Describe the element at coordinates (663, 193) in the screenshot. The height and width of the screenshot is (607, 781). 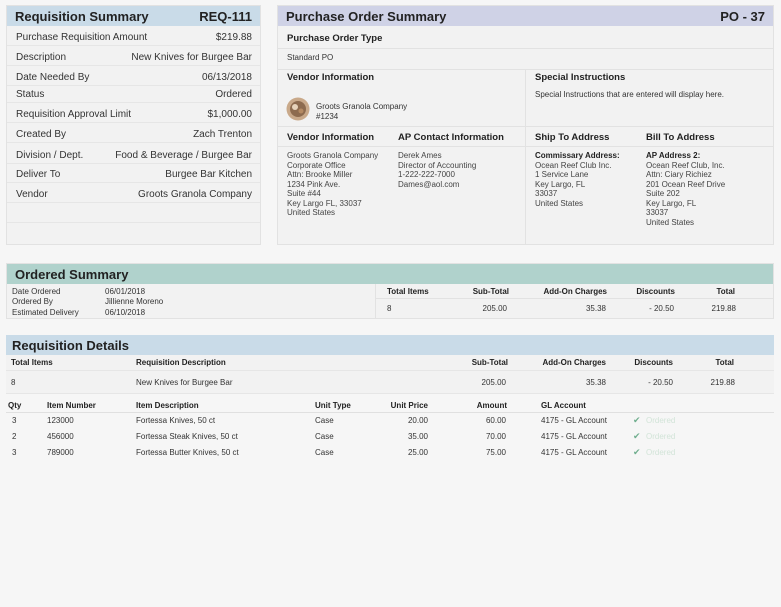
I see `address-line: Suite 202` at that location.